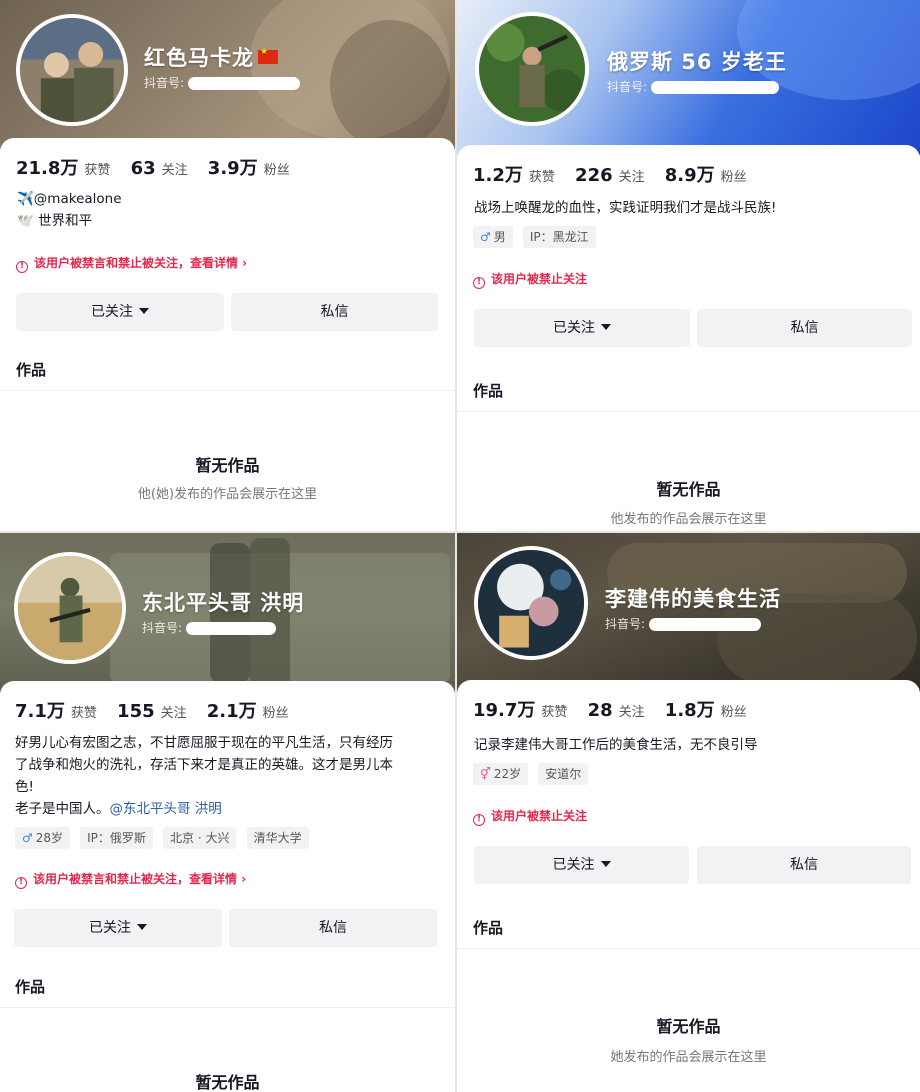  I want to click on stats-row: 7.1万 获赞 155 关注 2.1万 粉丝, so click(160, 710).